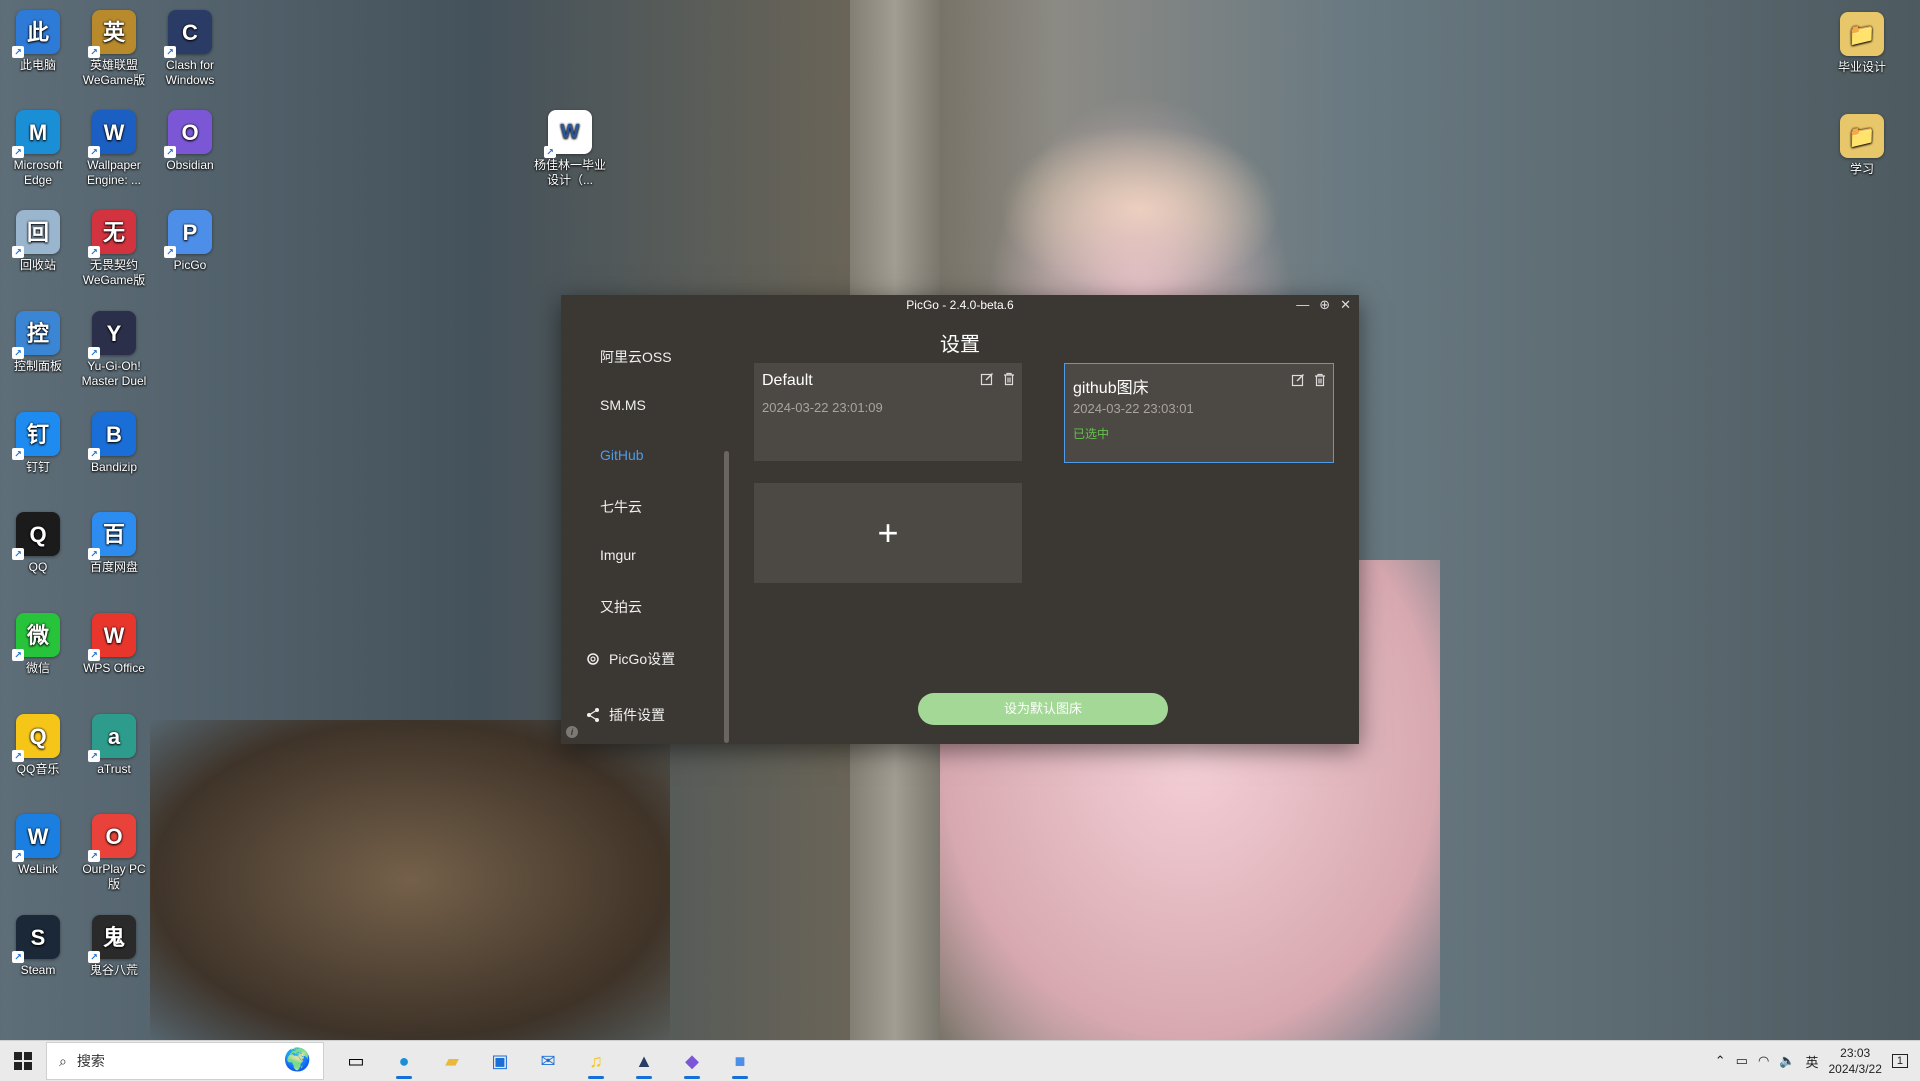 This screenshot has height=1081, width=1920. I want to click on set-default-button: 设为默认图床, so click(1043, 709).